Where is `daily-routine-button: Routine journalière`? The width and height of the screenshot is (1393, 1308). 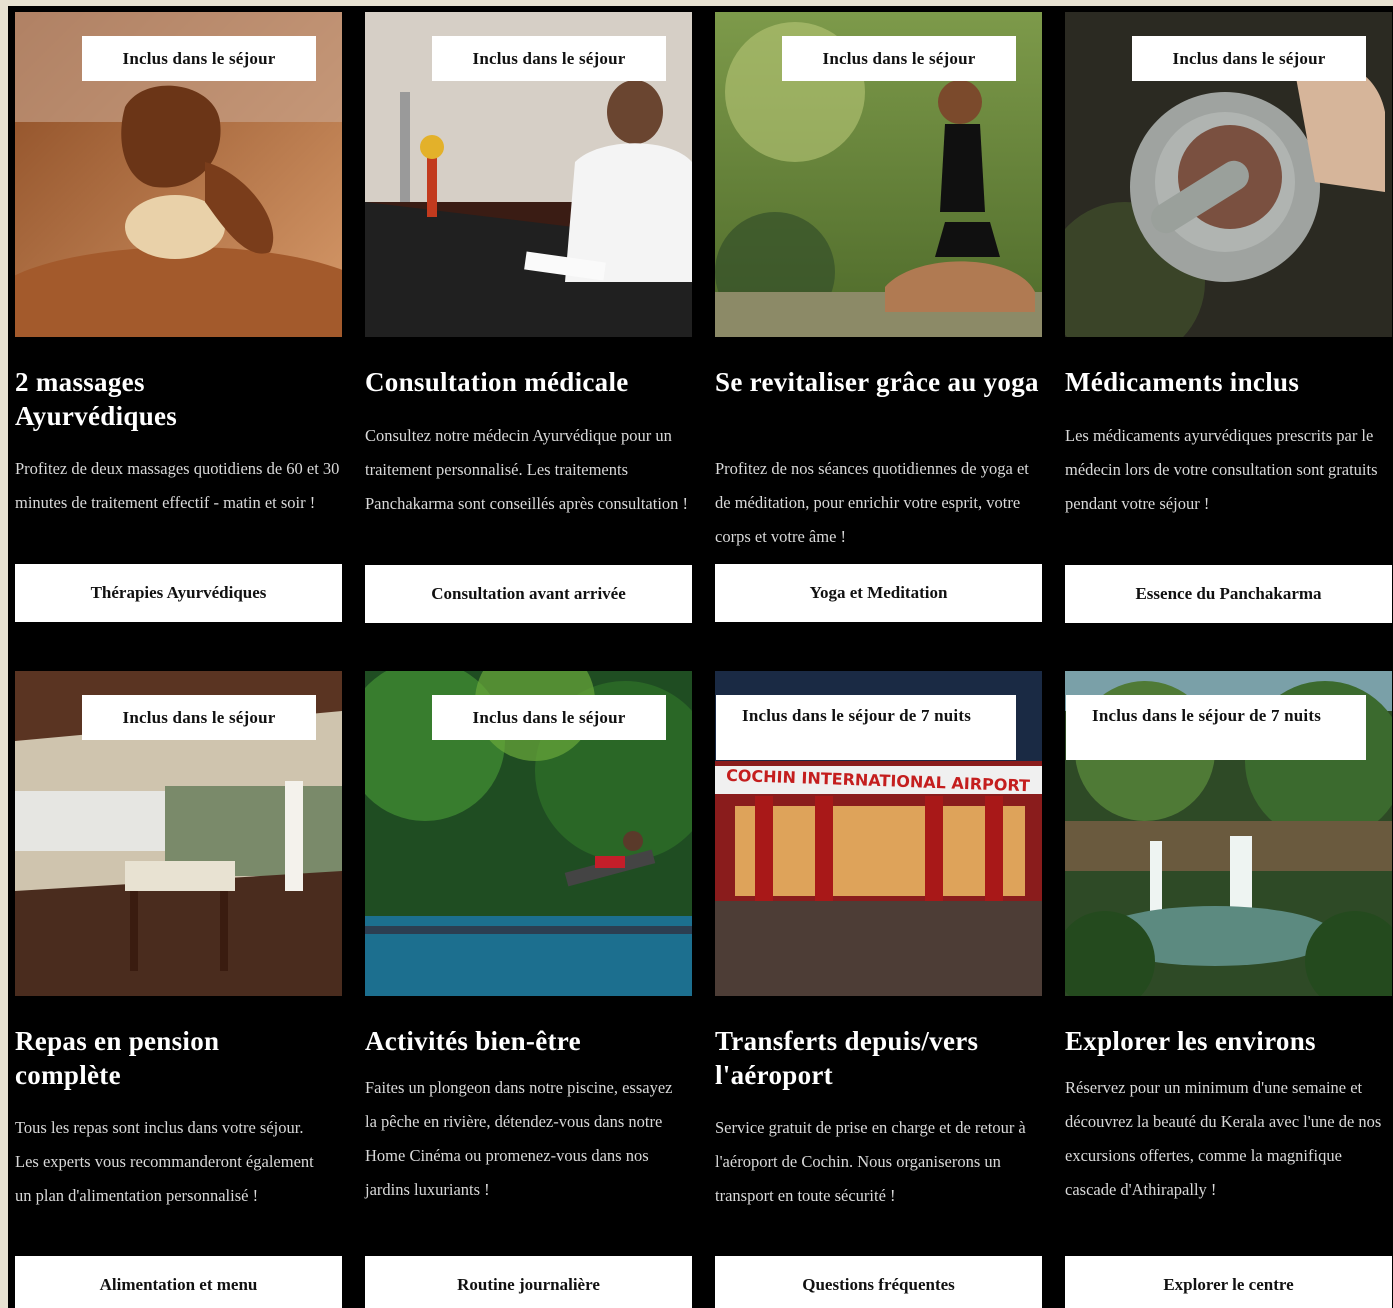 daily-routine-button: Routine journalière is located at coordinates (528, 1282).